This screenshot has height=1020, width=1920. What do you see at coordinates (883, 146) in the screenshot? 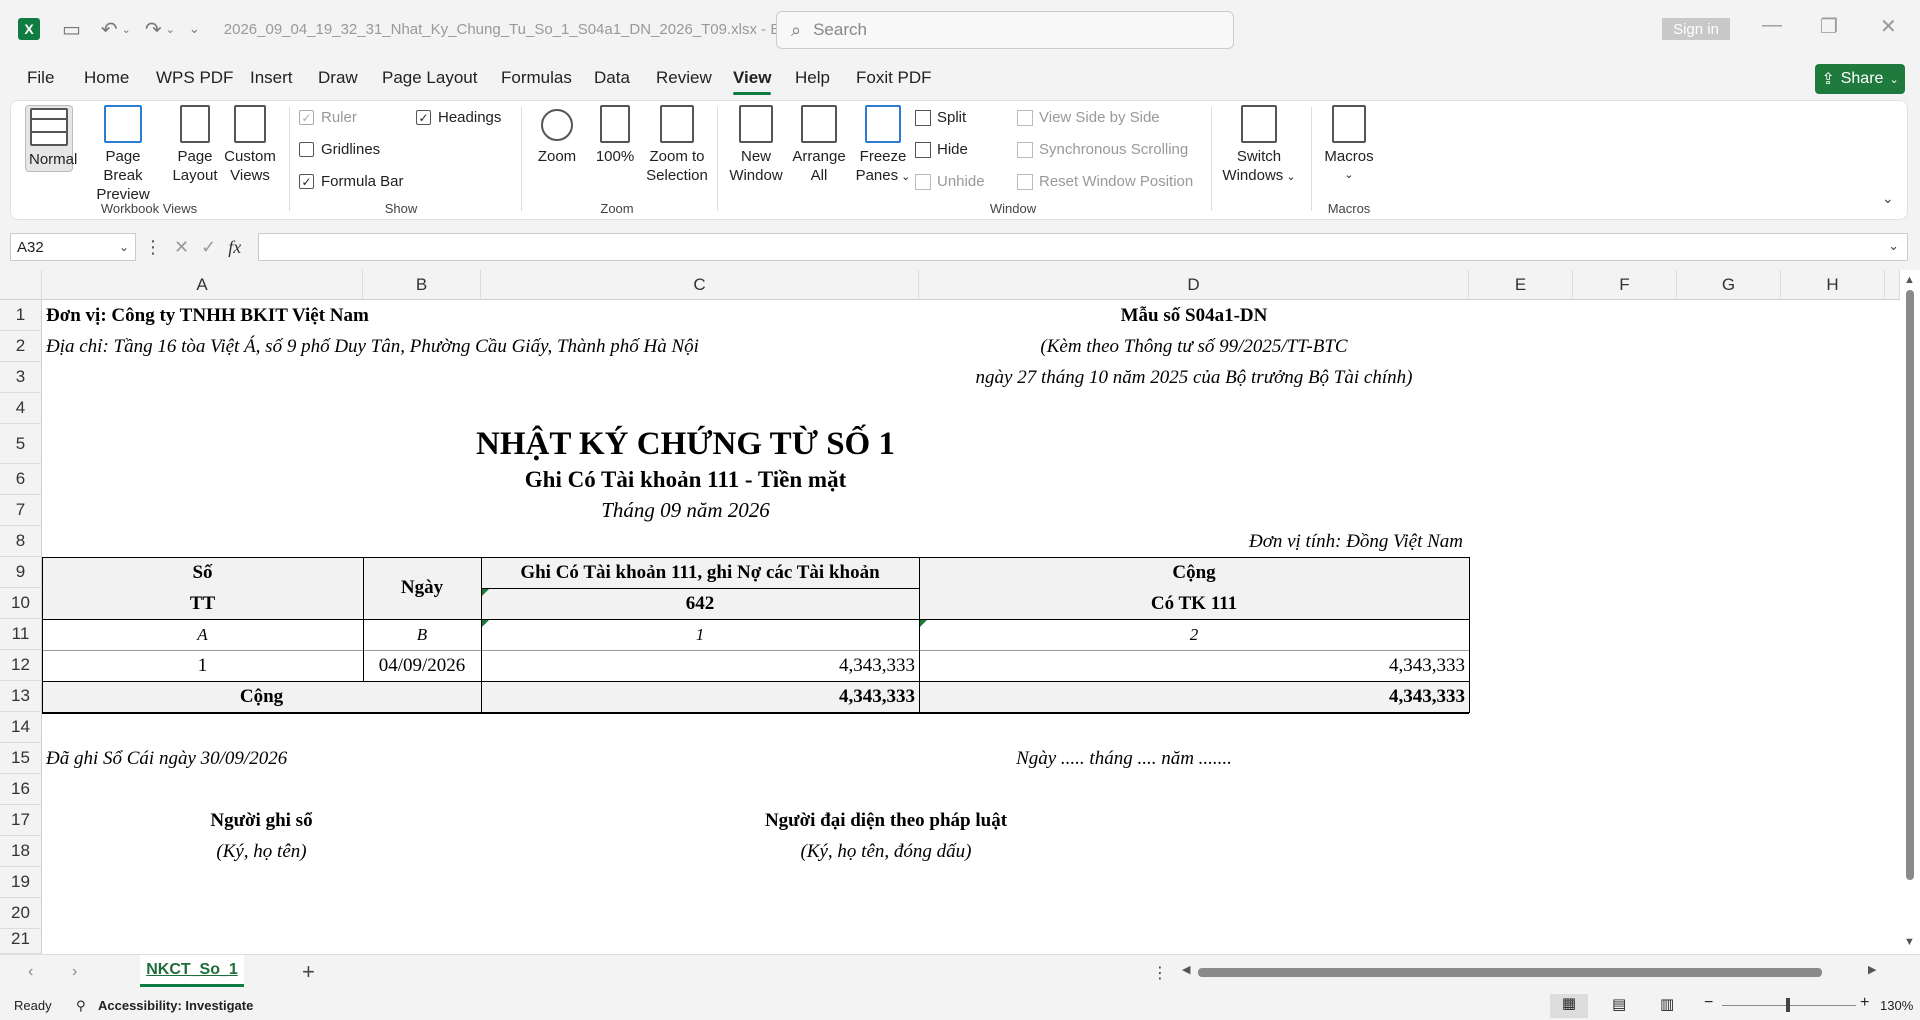
I see `freeze-panes-button: Freeze Panes ⌄` at bounding box center [883, 146].